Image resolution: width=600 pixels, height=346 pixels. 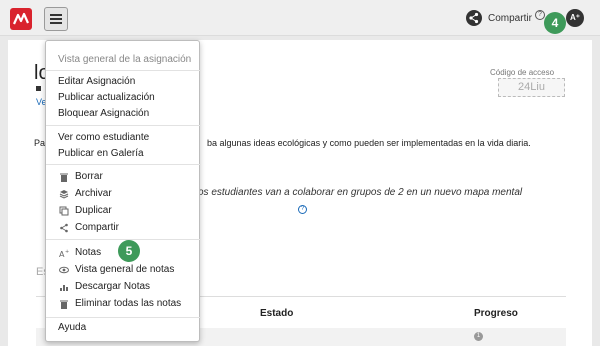 I want to click on grades-icon: A +, so click(x=64, y=253).